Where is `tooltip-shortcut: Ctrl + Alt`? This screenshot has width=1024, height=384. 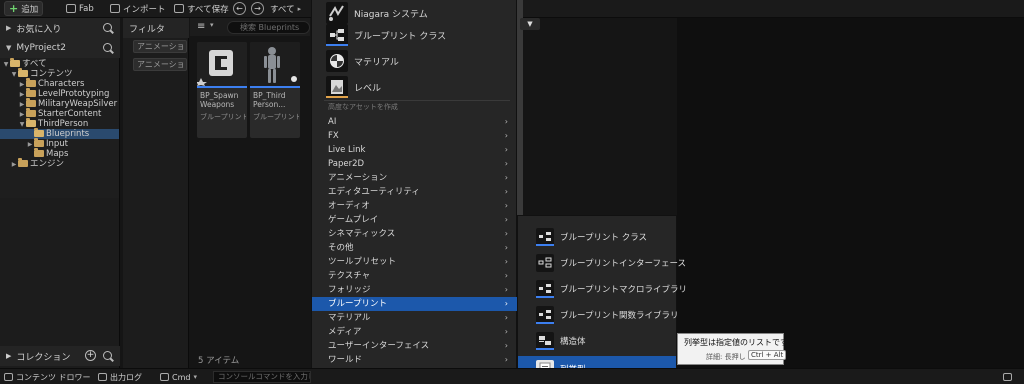
tooltip-shortcut: Ctrl + Alt is located at coordinates (767, 355).